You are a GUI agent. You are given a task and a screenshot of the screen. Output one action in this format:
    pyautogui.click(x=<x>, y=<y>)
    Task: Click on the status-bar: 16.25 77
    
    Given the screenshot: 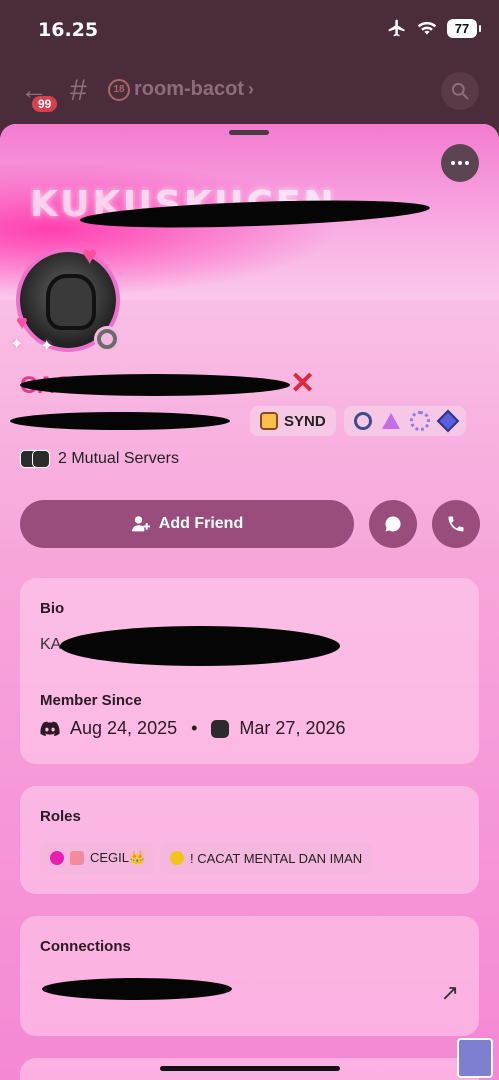 What is the action you would take?
    pyautogui.click(x=249, y=29)
    